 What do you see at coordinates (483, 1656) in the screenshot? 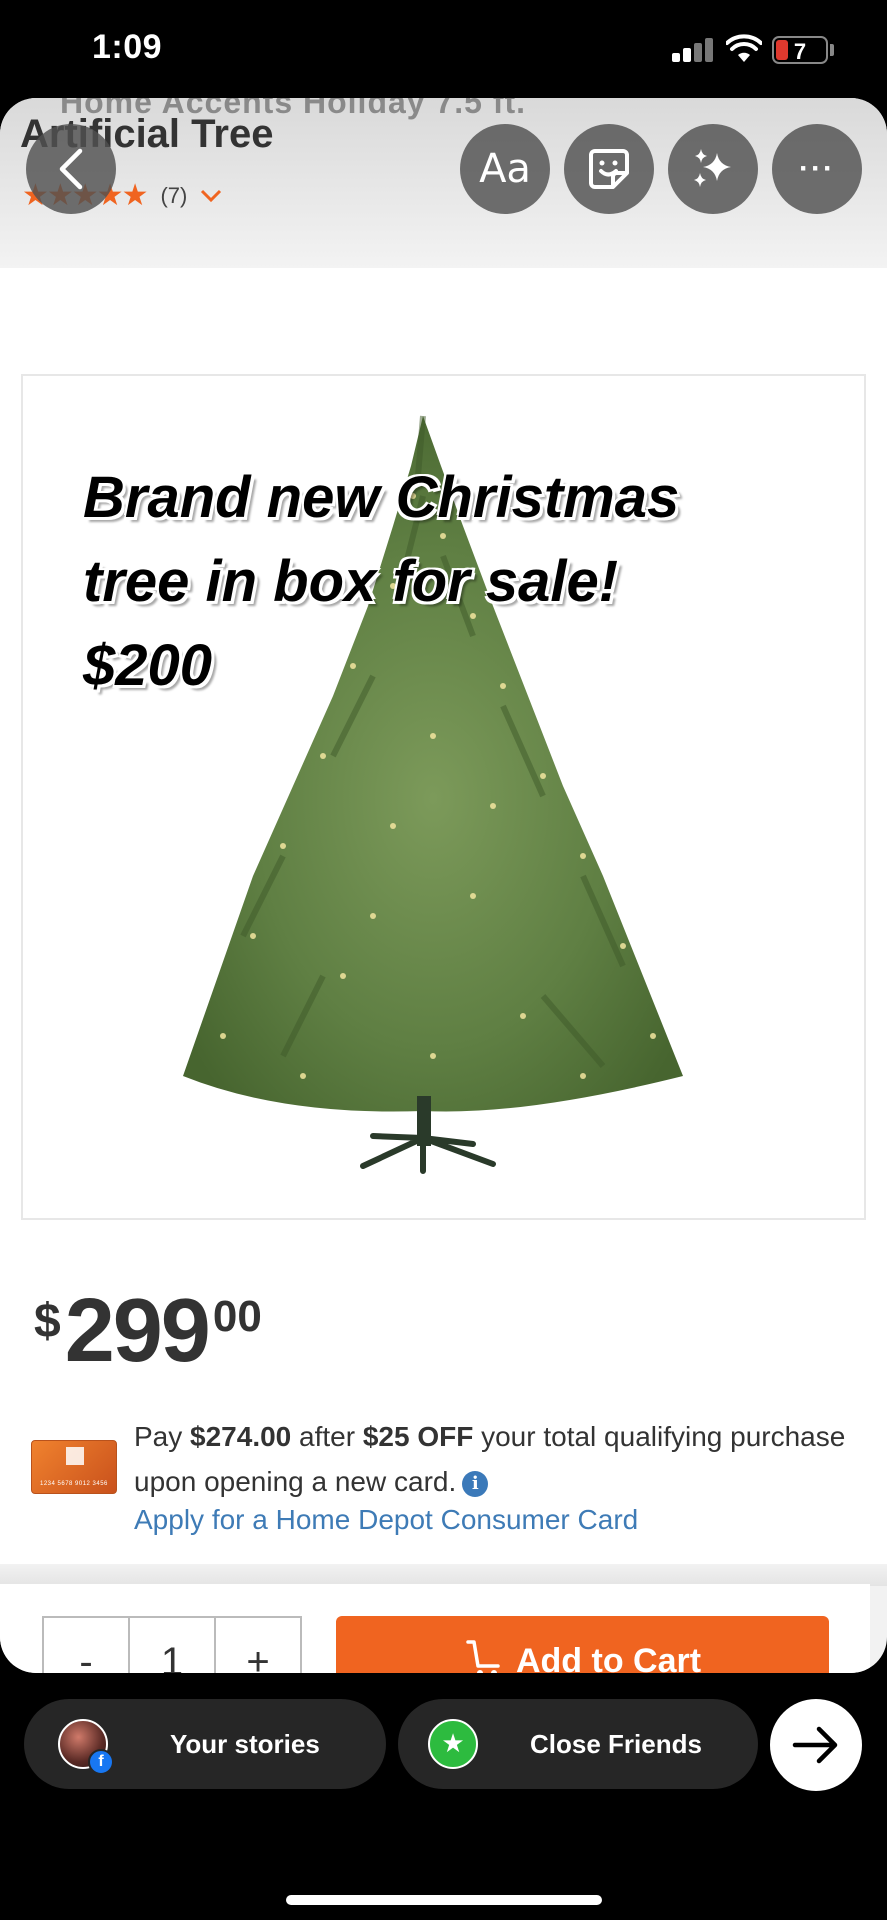
I see `cart-icon` at bounding box center [483, 1656].